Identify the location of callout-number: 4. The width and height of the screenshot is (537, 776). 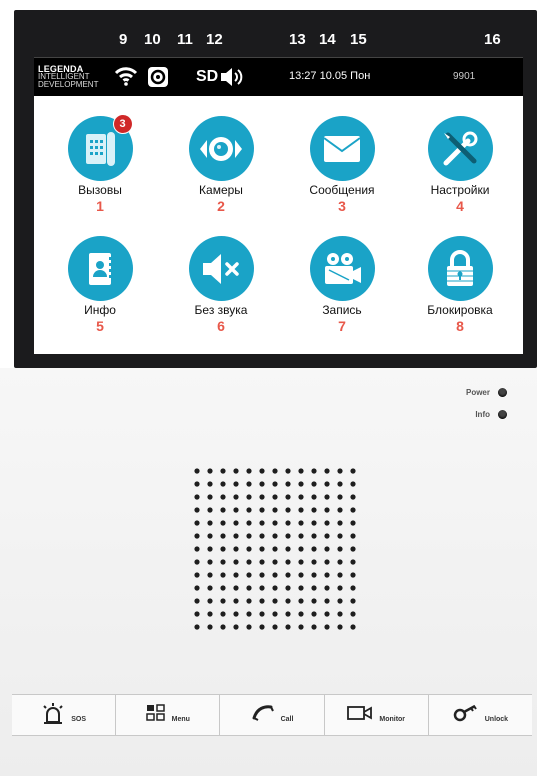
(460, 206).